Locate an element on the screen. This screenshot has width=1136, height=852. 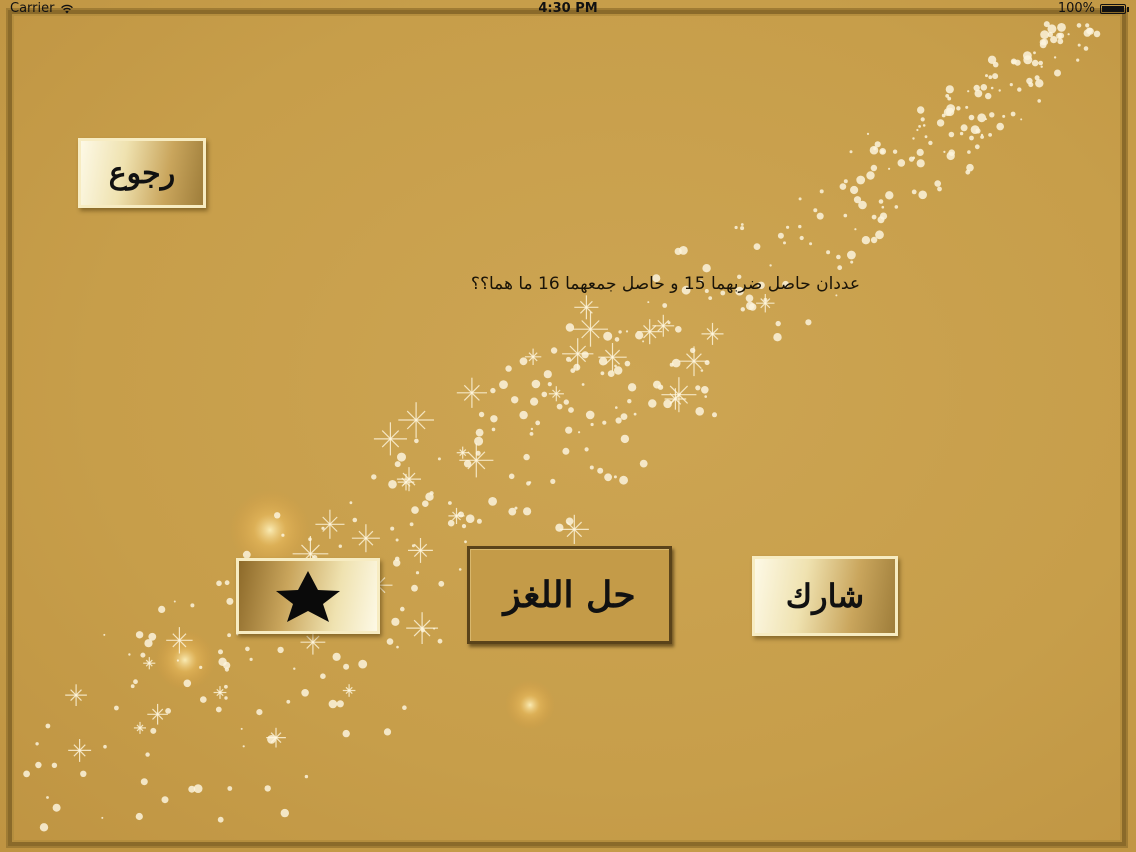
favorite-button is located at coordinates (308, 596).